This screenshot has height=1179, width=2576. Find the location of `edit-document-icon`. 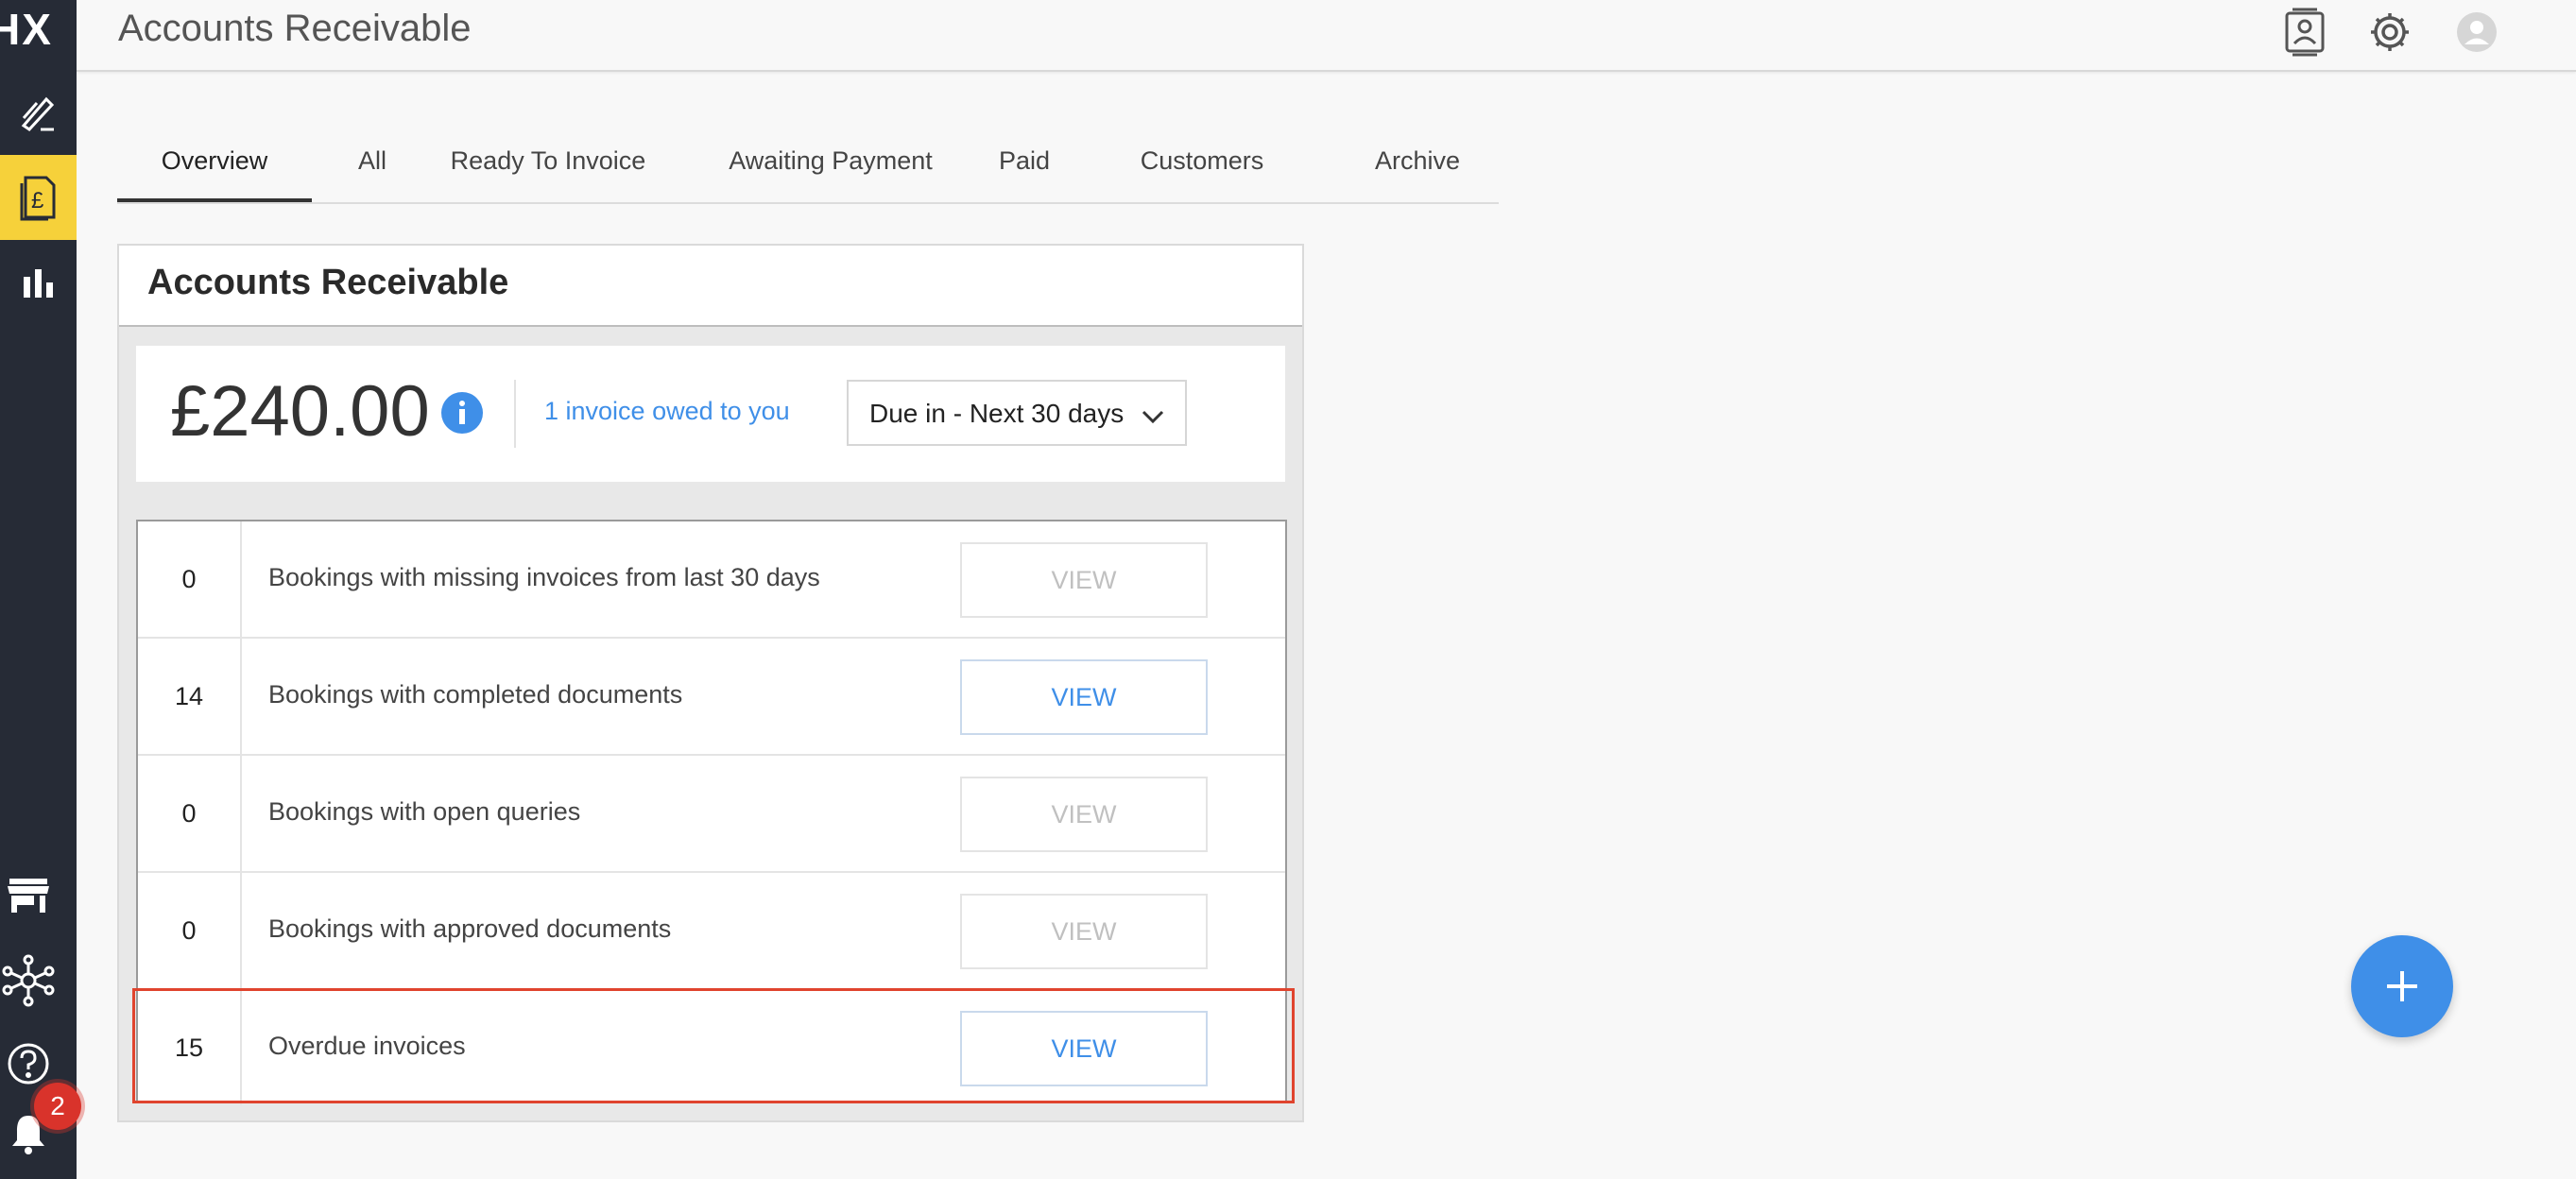

edit-document-icon is located at coordinates (37, 113).